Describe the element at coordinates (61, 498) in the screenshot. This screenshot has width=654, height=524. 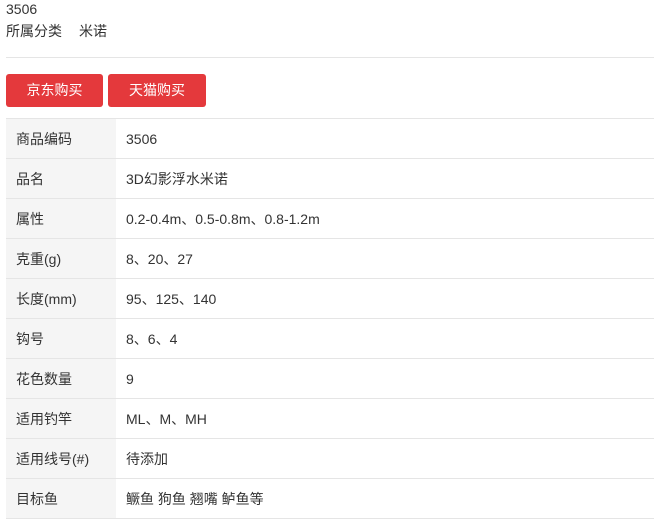
I see `spec-label-target-fish: 目标鱼` at that location.